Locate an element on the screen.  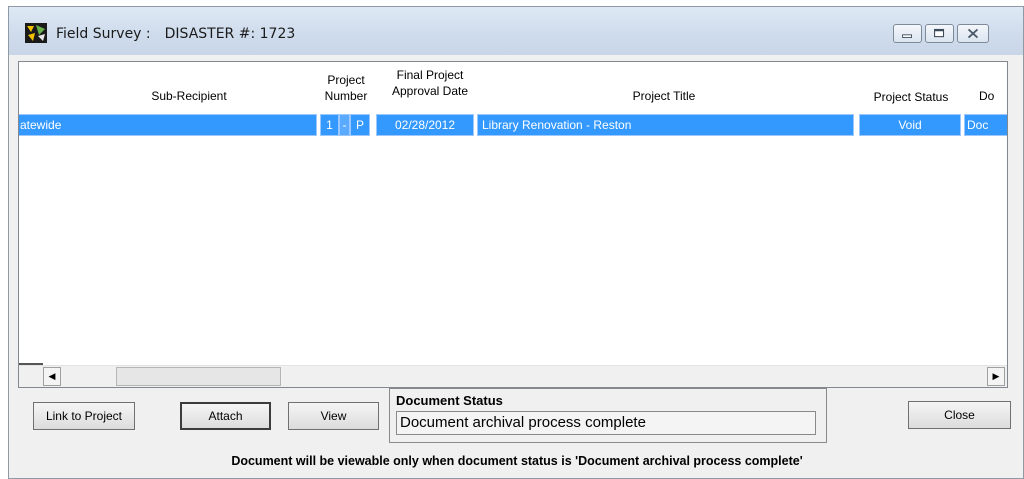
cell-sub-recipient: atewide is located at coordinates (168, 125).